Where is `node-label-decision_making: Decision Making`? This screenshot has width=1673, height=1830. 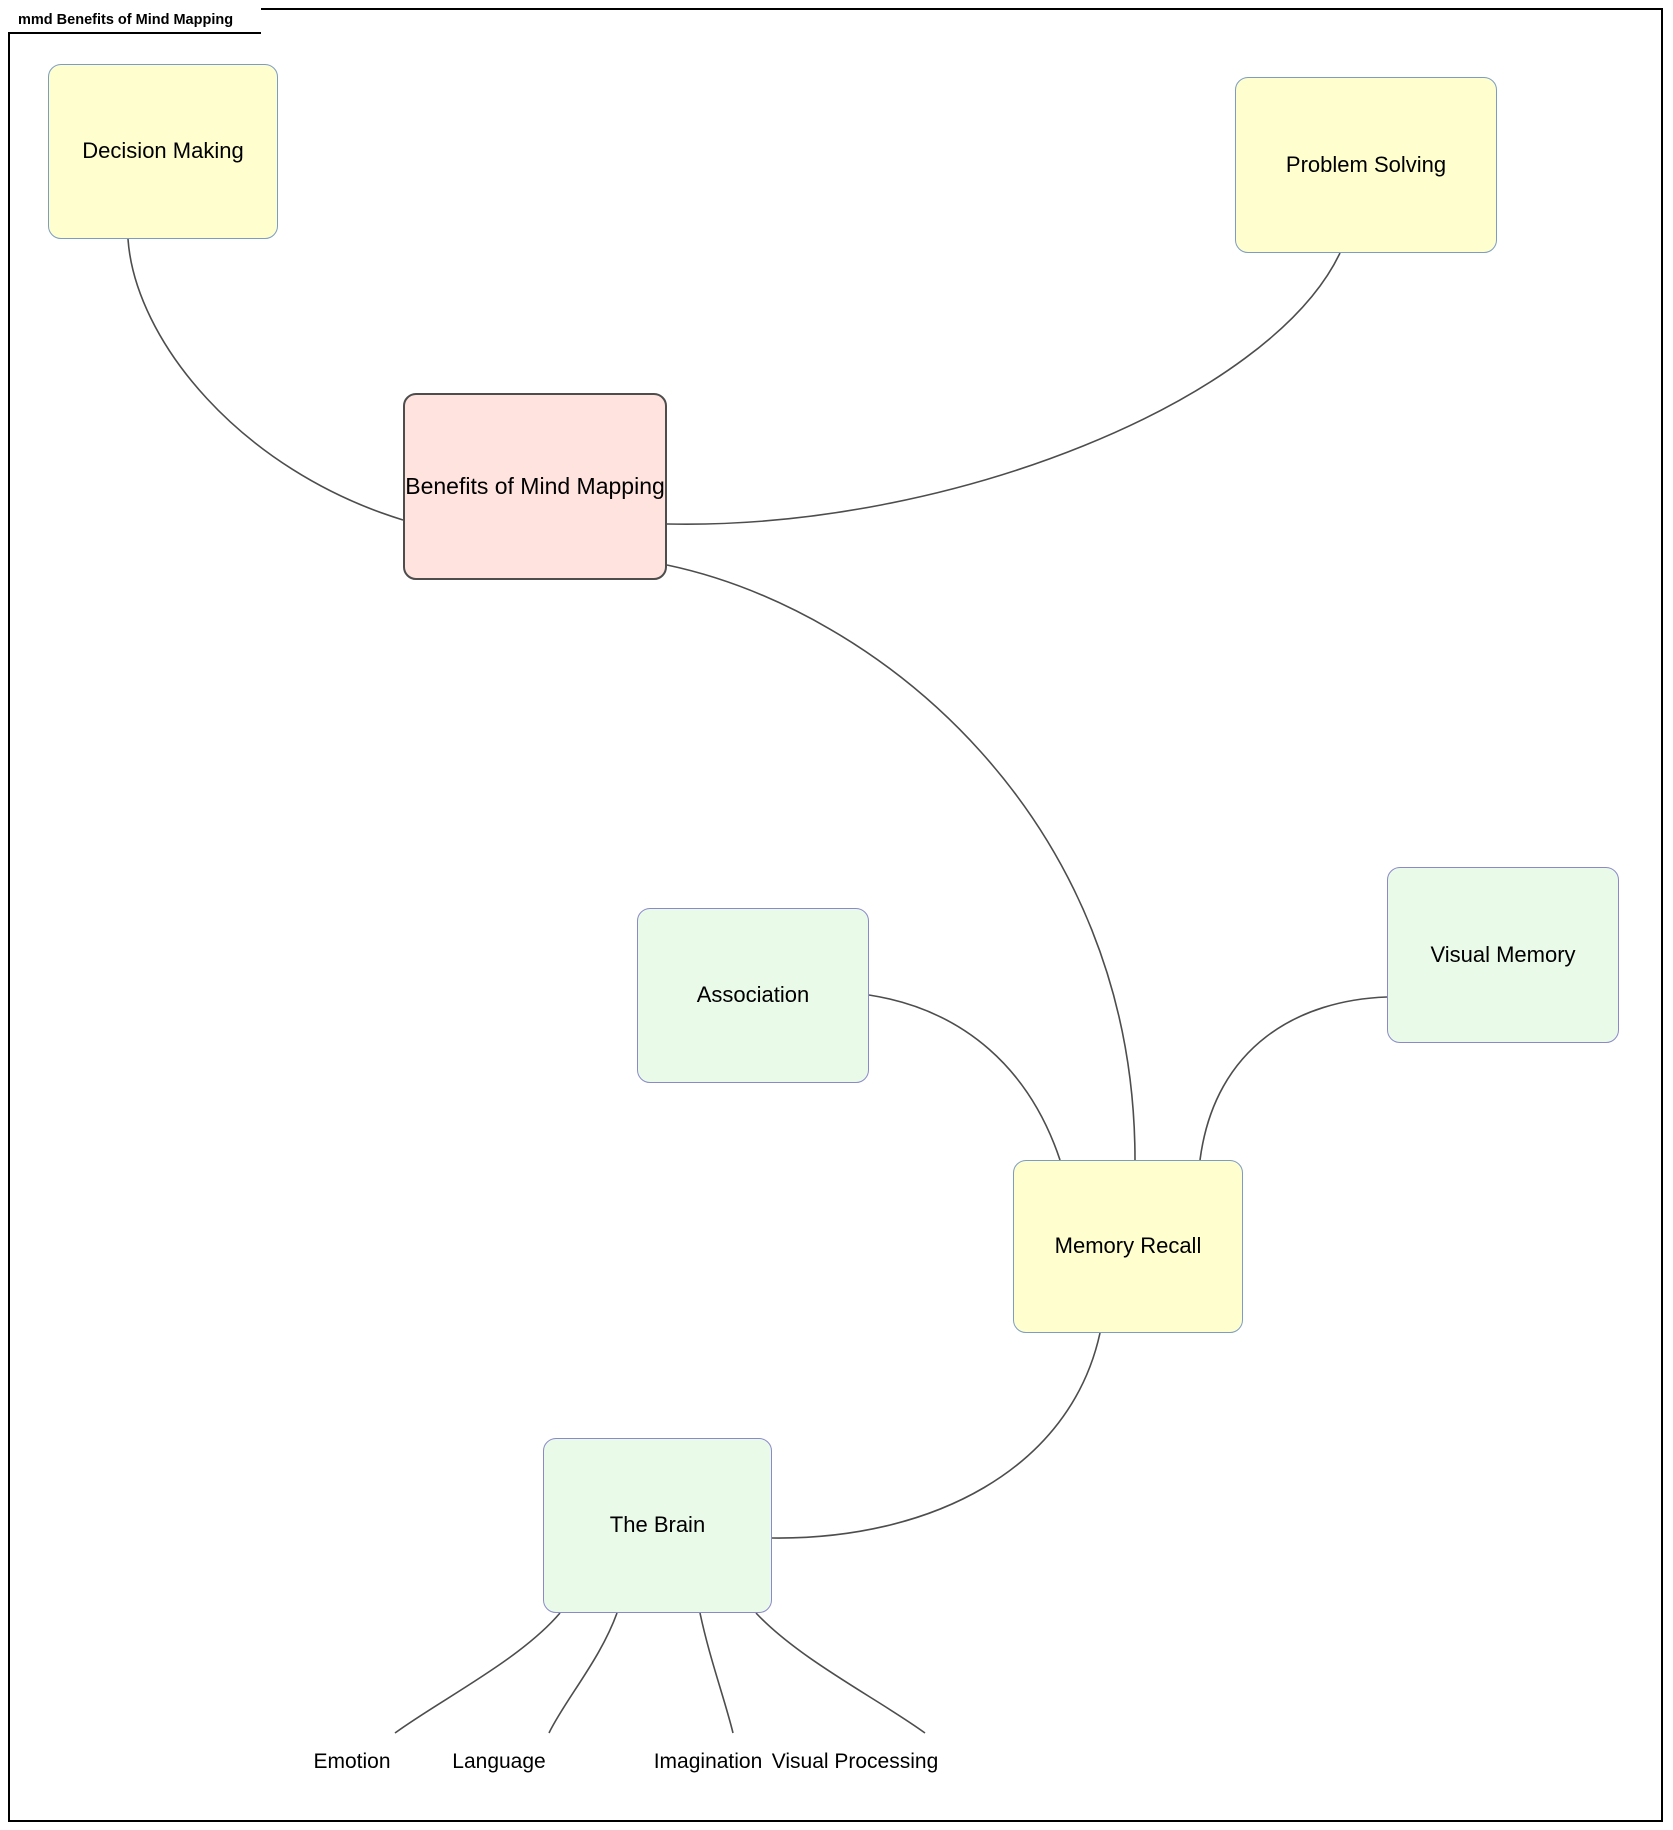 node-label-decision_making: Decision Making is located at coordinates (163, 151).